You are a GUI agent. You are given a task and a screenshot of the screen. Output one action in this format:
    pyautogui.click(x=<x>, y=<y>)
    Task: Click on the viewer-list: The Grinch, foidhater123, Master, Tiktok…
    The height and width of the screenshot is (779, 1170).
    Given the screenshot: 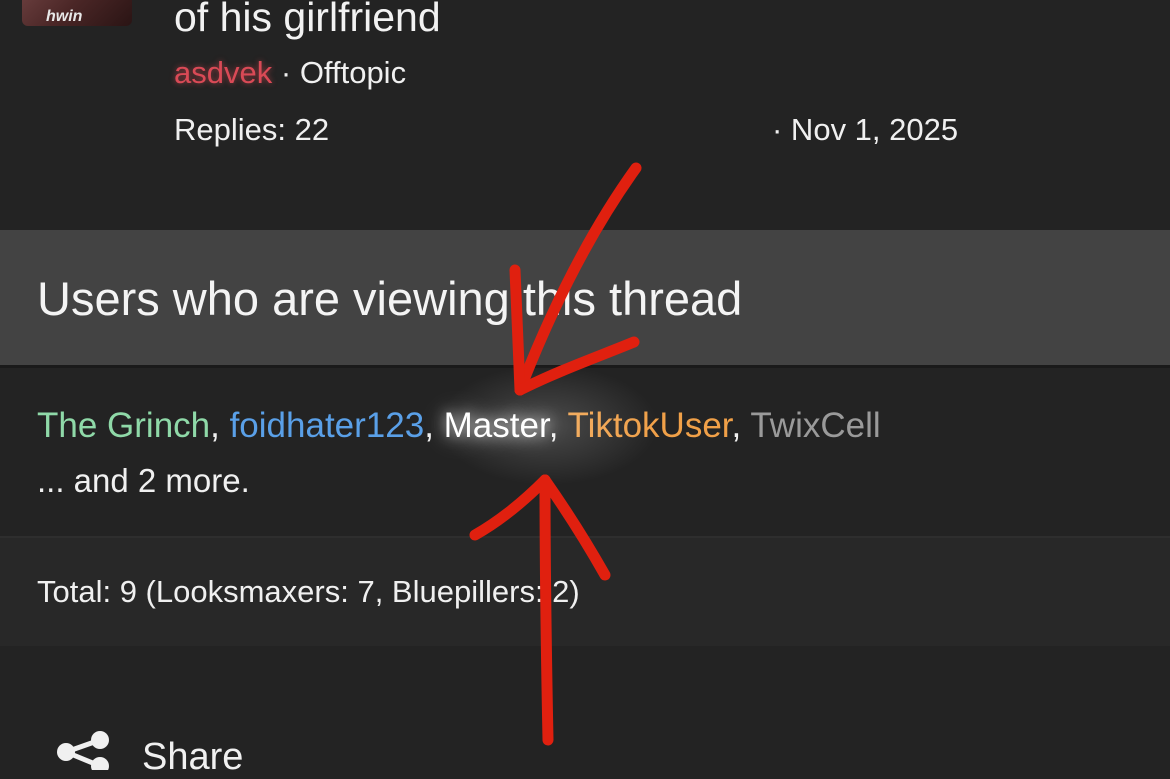 What is the action you would take?
    pyautogui.click(x=459, y=426)
    